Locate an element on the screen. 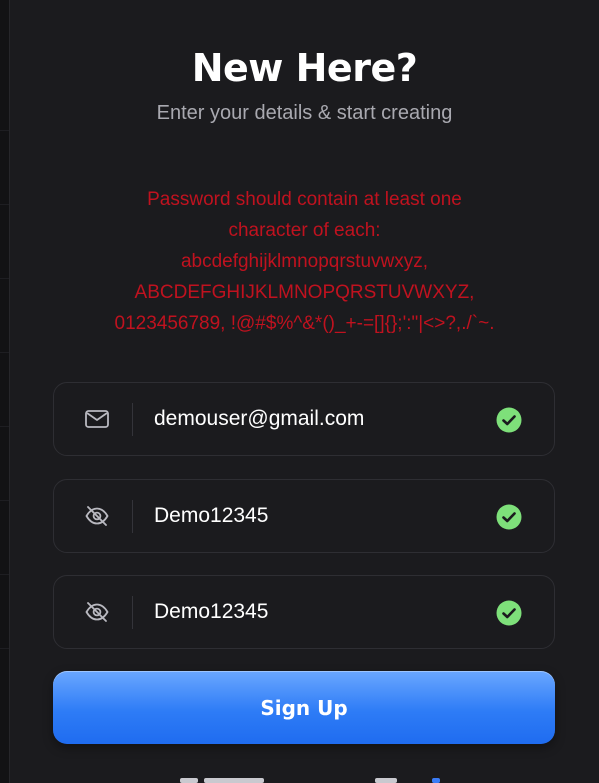  error-line: character of each: is located at coordinates (304, 230).